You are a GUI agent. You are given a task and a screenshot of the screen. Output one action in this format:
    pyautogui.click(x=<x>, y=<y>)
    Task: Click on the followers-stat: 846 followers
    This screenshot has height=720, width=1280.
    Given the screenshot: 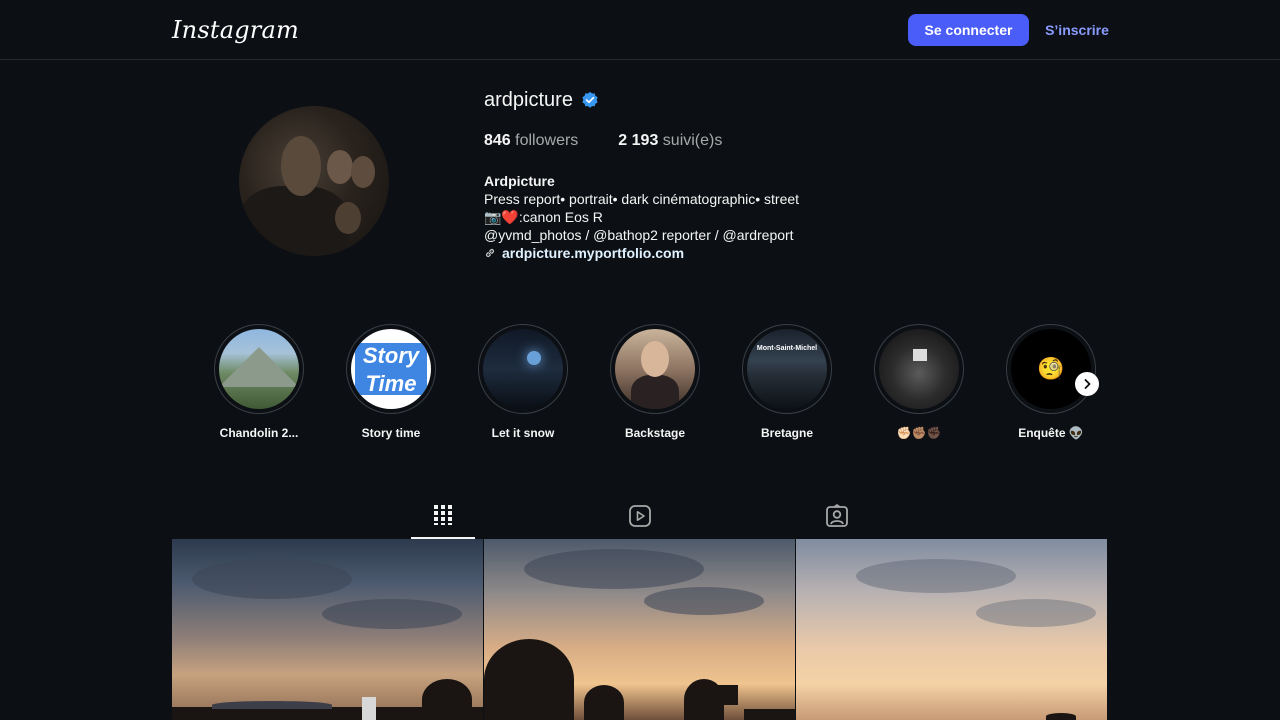 What is the action you would take?
    pyautogui.click(x=531, y=141)
    